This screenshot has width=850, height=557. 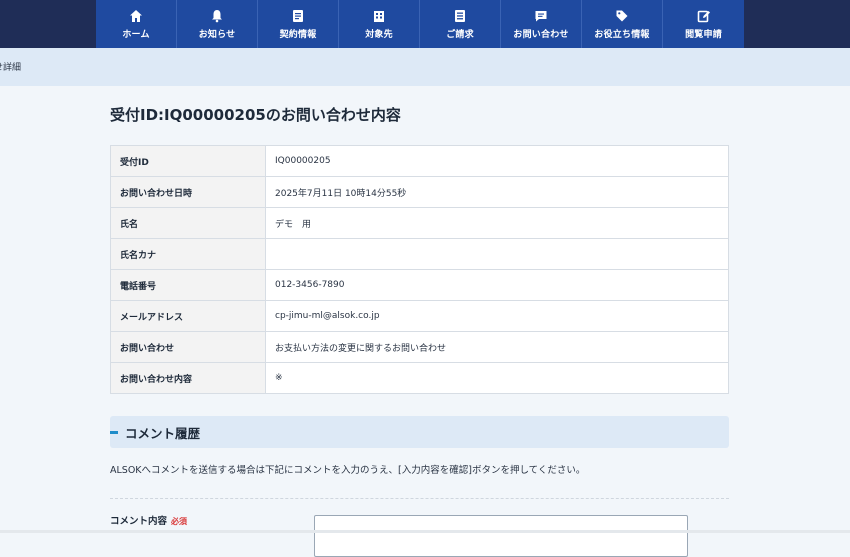 What do you see at coordinates (188, 378) in the screenshot?
I see `row-label: お問い合わせ内容` at bounding box center [188, 378].